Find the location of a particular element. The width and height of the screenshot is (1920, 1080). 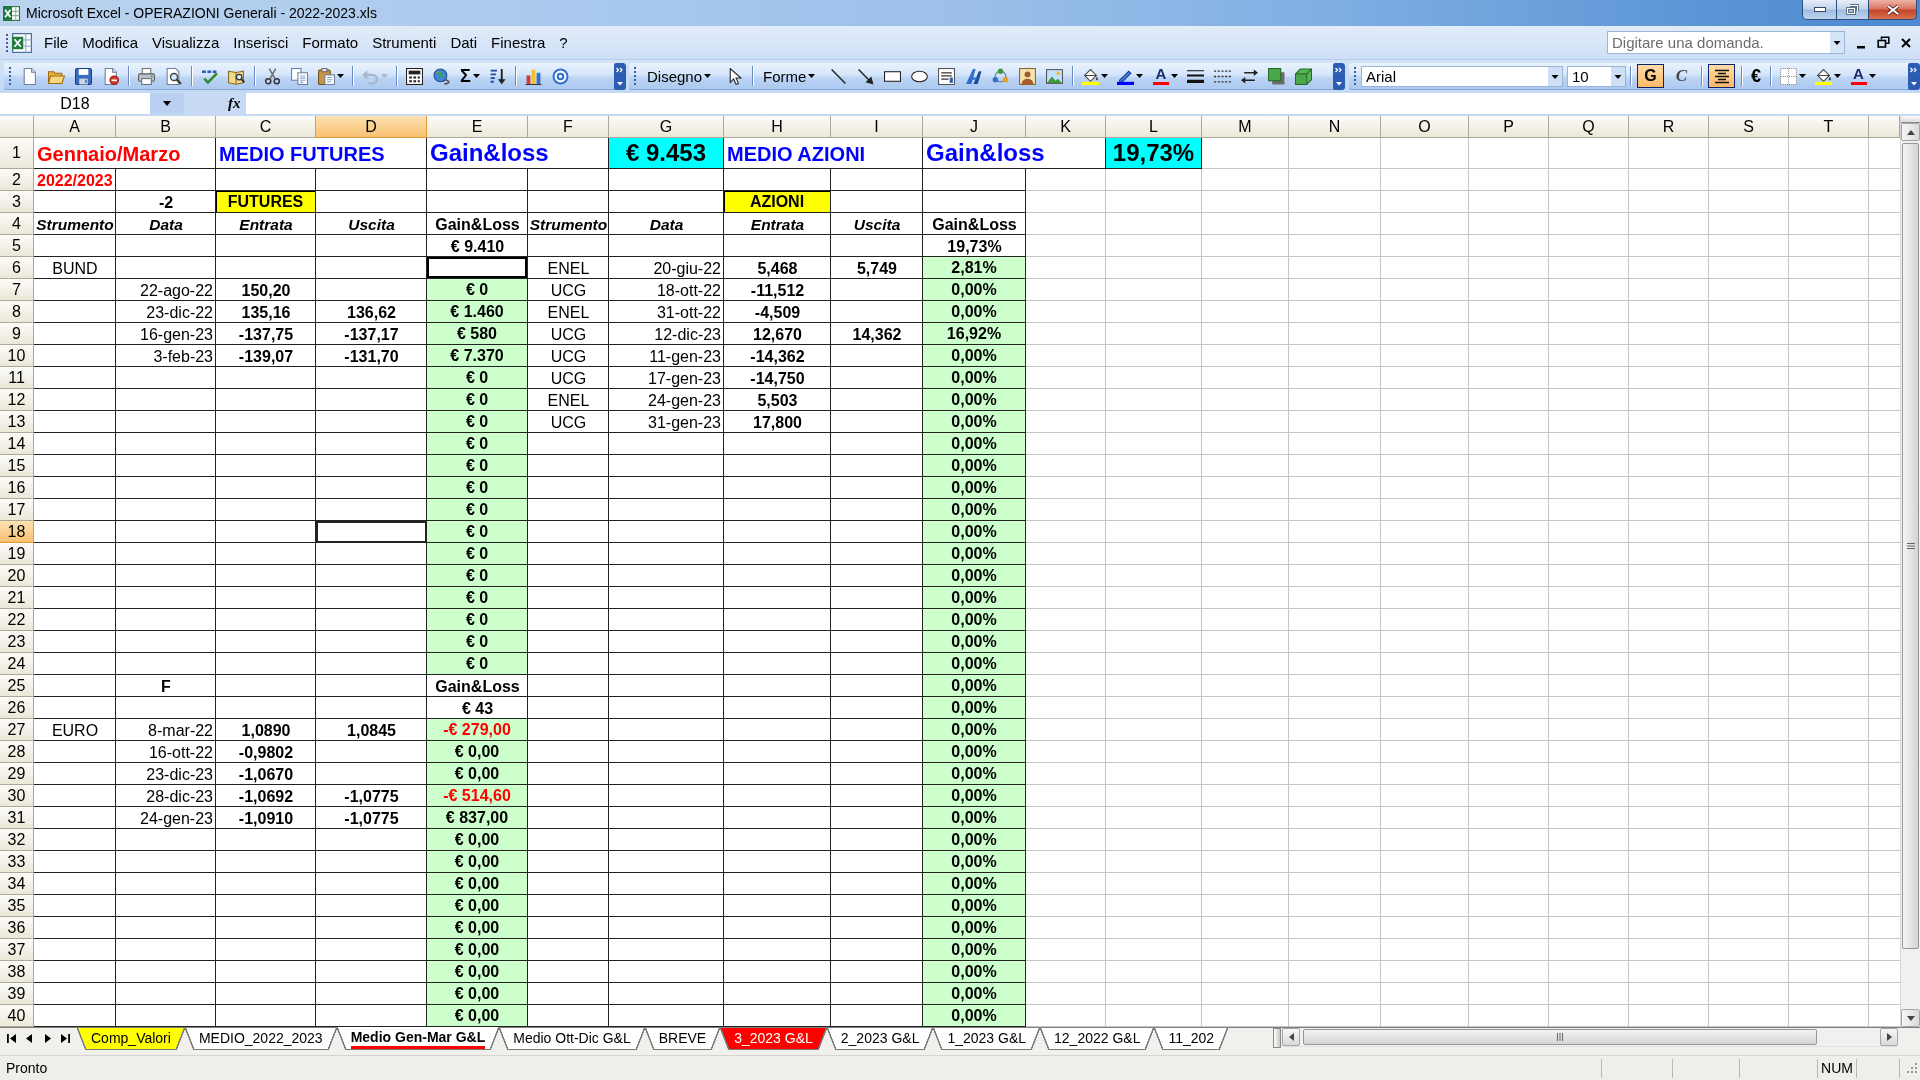

row-header: 27 is located at coordinates (17, 730).